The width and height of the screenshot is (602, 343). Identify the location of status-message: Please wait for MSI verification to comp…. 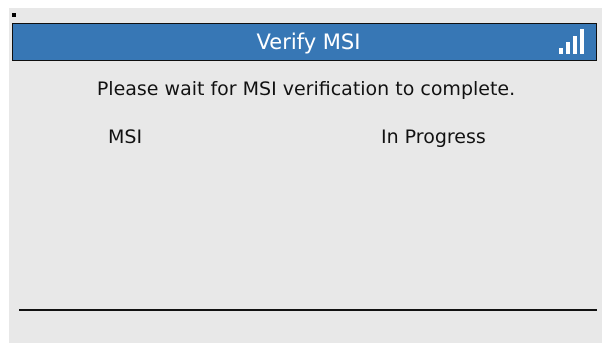
(306, 89).